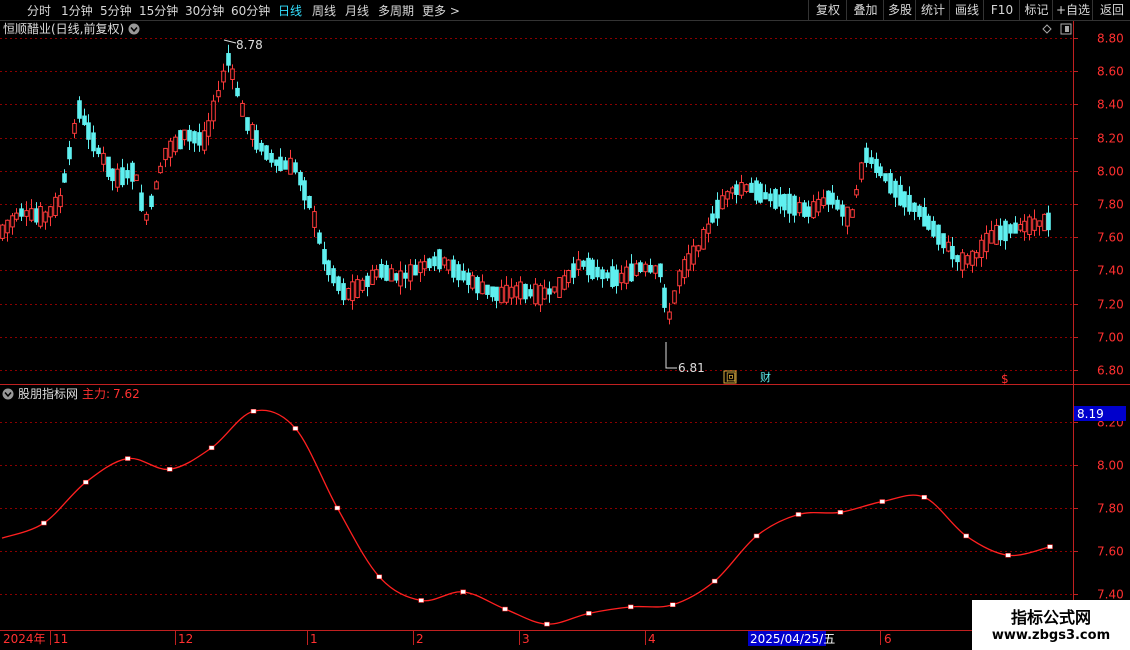 This screenshot has width=1130, height=650. Describe the element at coordinates (1005, 379) in the screenshot. I see `dollar-marker: $` at that location.